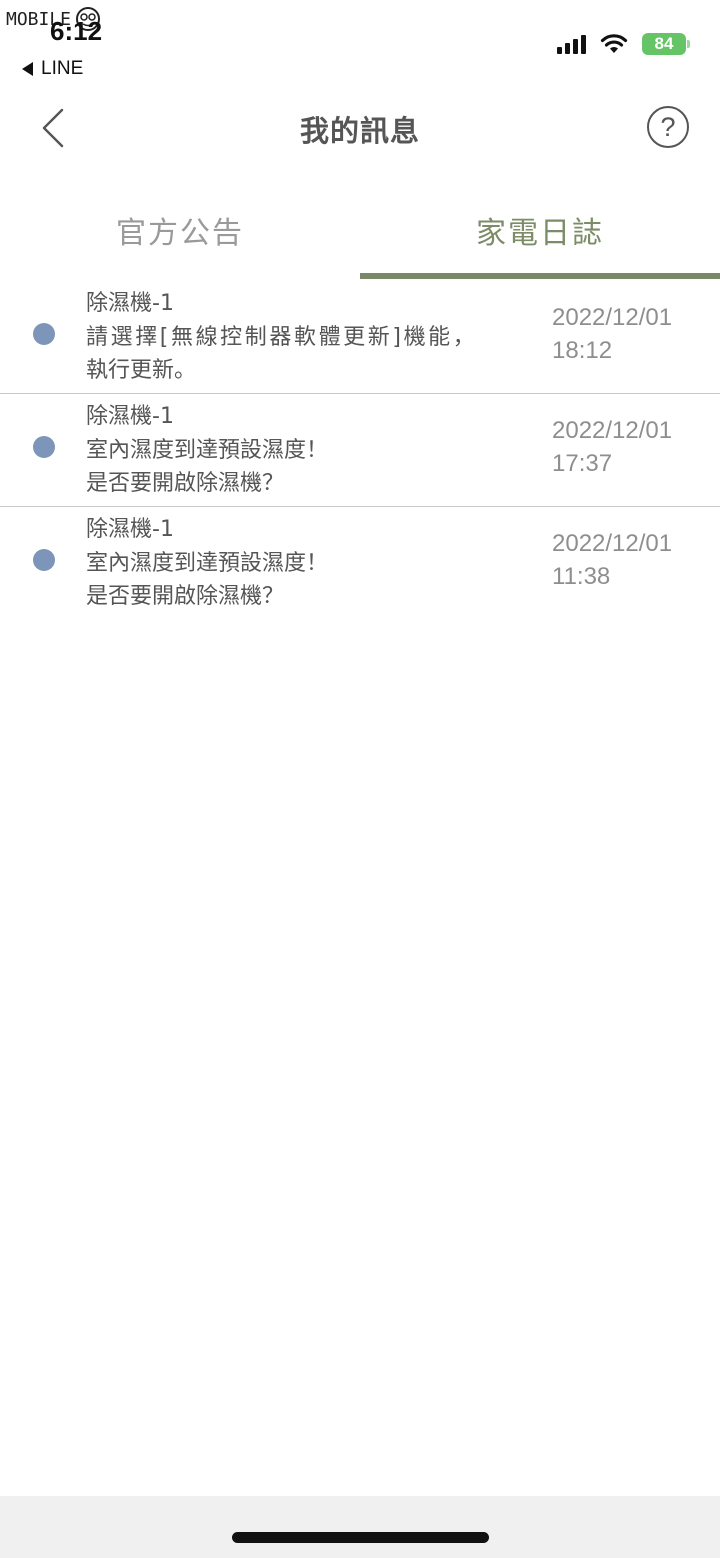 The width and height of the screenshot is (720, 1558). Describe the element at coordinates (360, 1527) in the screenshot. I see `bottom-bar` at that location.